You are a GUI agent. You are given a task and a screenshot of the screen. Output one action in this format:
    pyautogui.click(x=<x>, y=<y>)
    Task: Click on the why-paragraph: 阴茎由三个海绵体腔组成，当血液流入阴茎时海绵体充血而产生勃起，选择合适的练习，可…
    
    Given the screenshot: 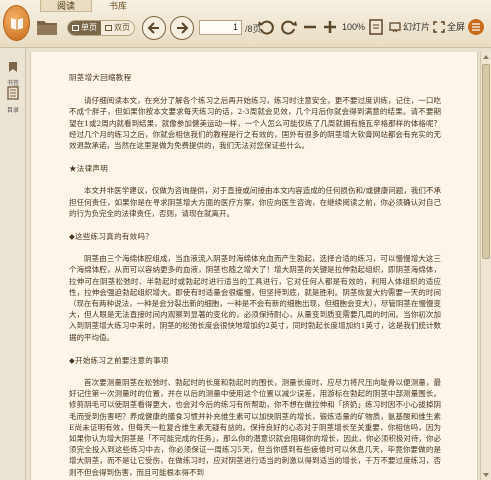 What is the action you would take?
    pyautogui.click(x=255, y=298)
    